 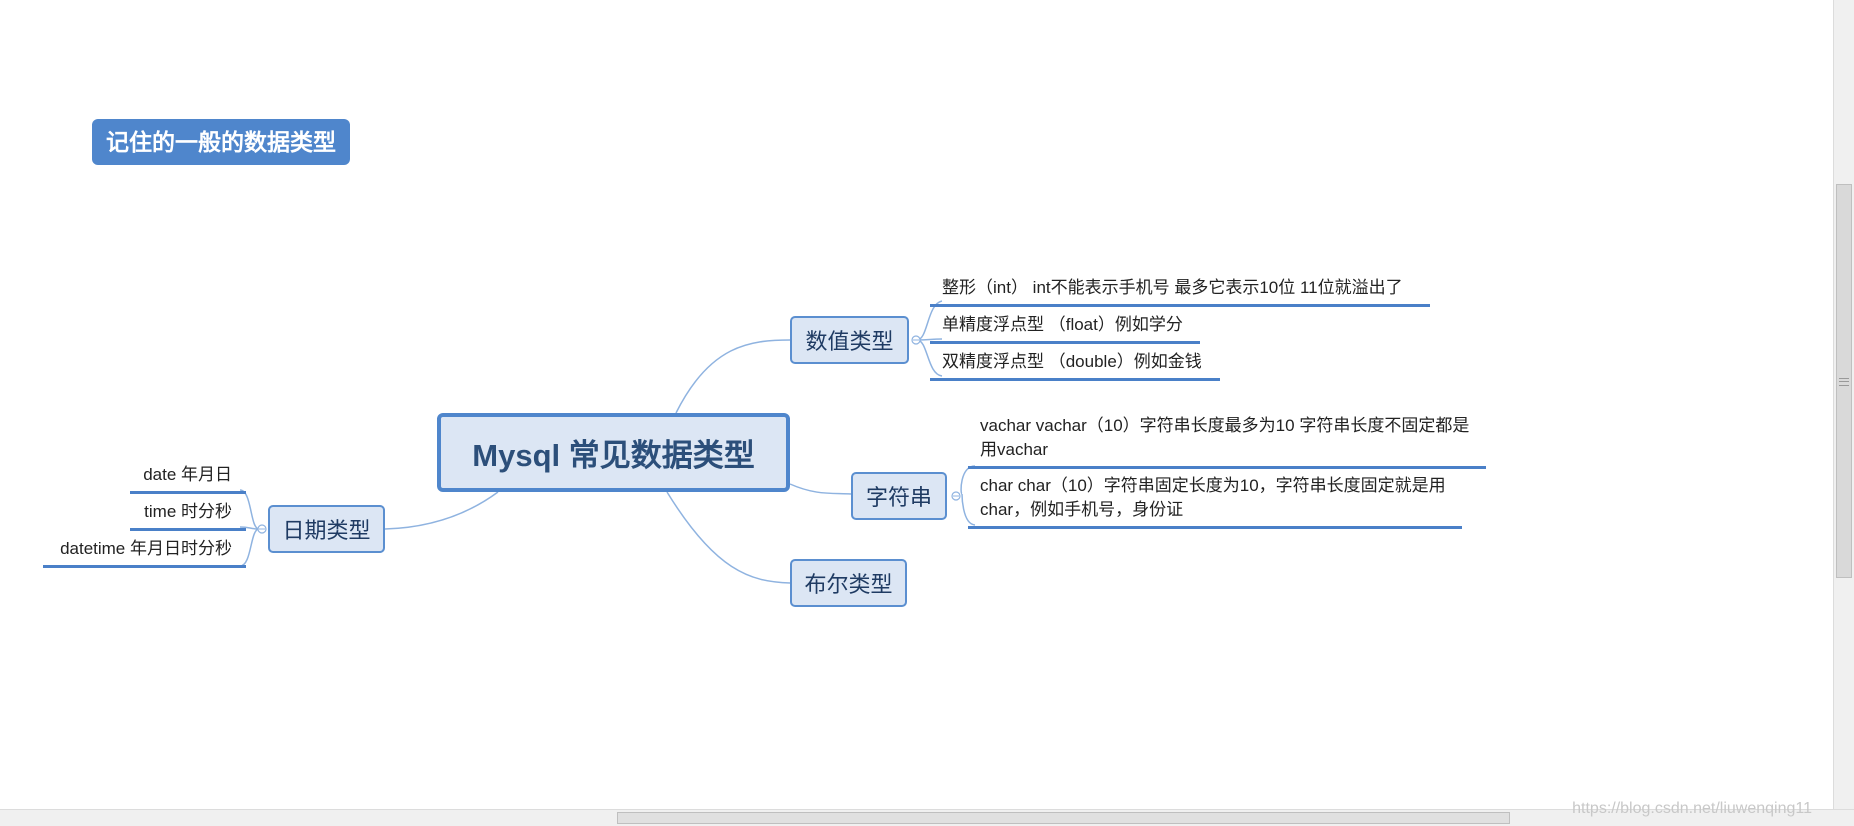 What do you see at coordinates (1072, 361) in the screenshot?
I see `leaf-double-text: 双精度浮点型 （double）例如金钱` at bounding box center [1072, 361].